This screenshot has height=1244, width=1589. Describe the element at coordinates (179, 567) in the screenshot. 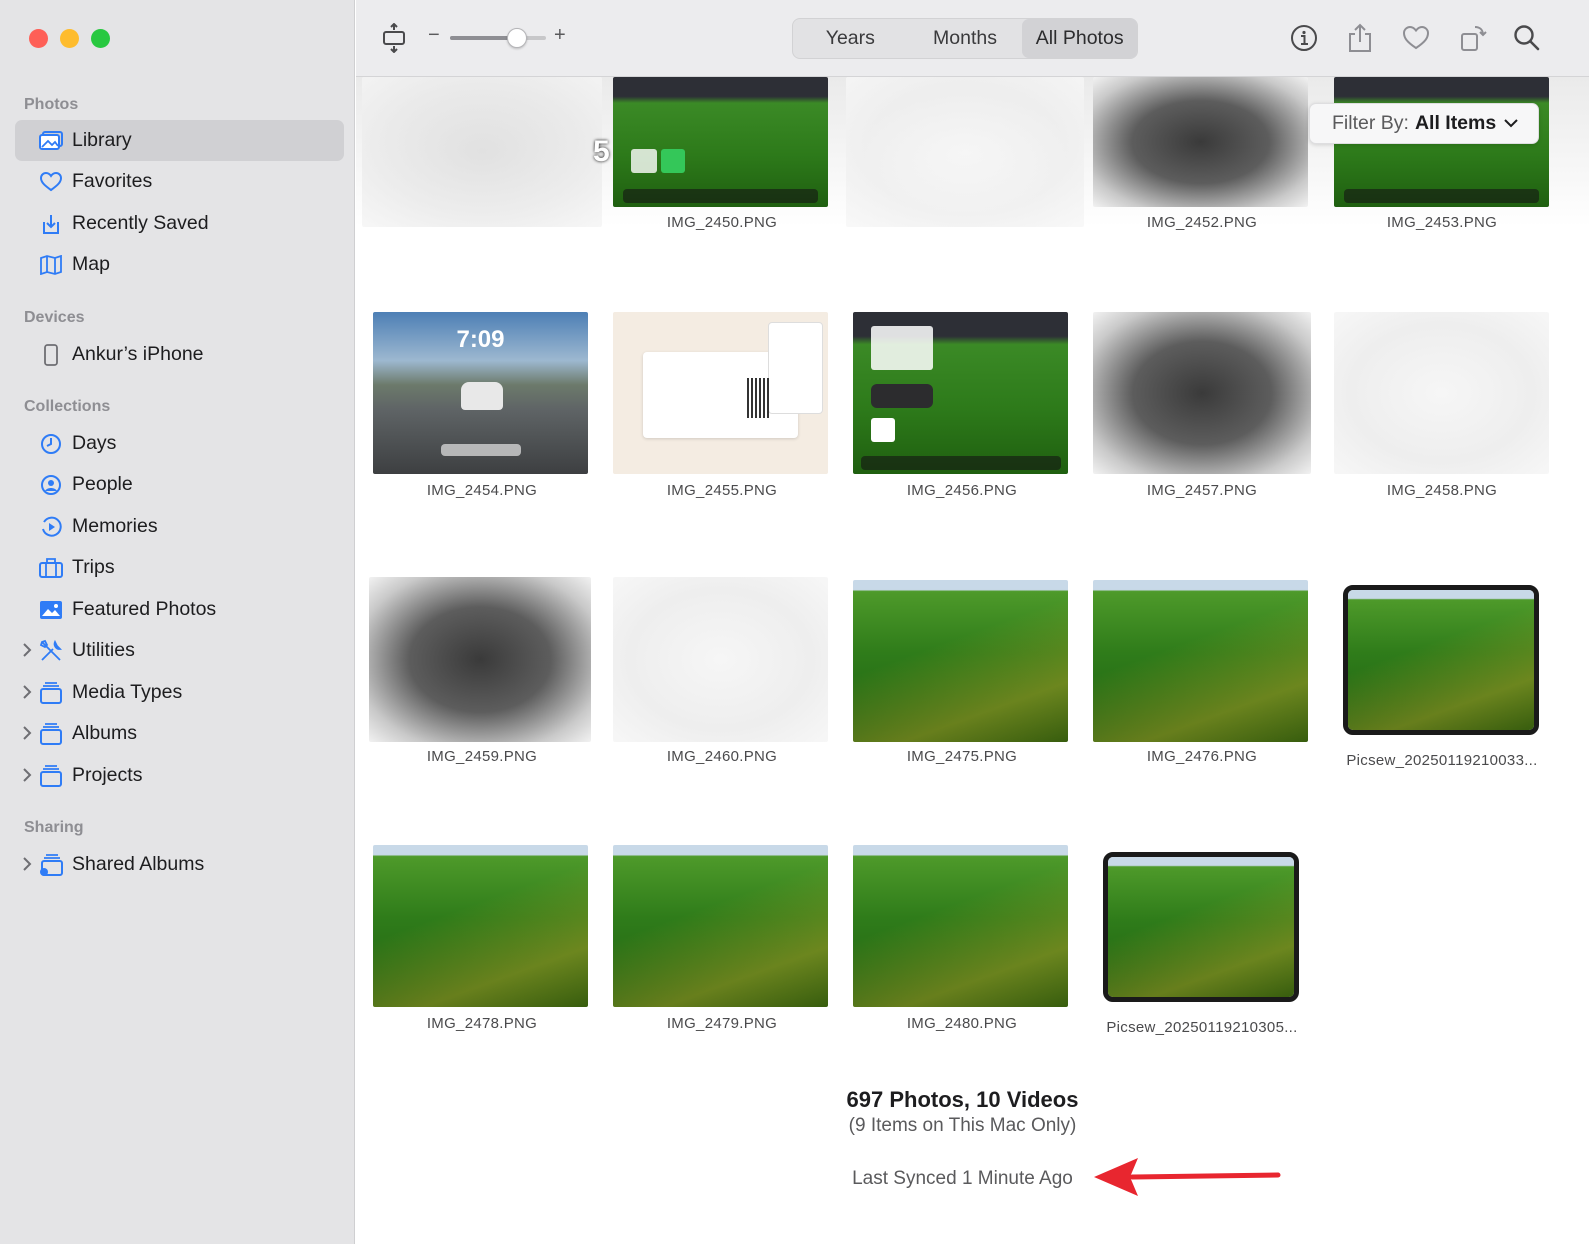

I see `sidebar-item-trips: Trips` at that location.